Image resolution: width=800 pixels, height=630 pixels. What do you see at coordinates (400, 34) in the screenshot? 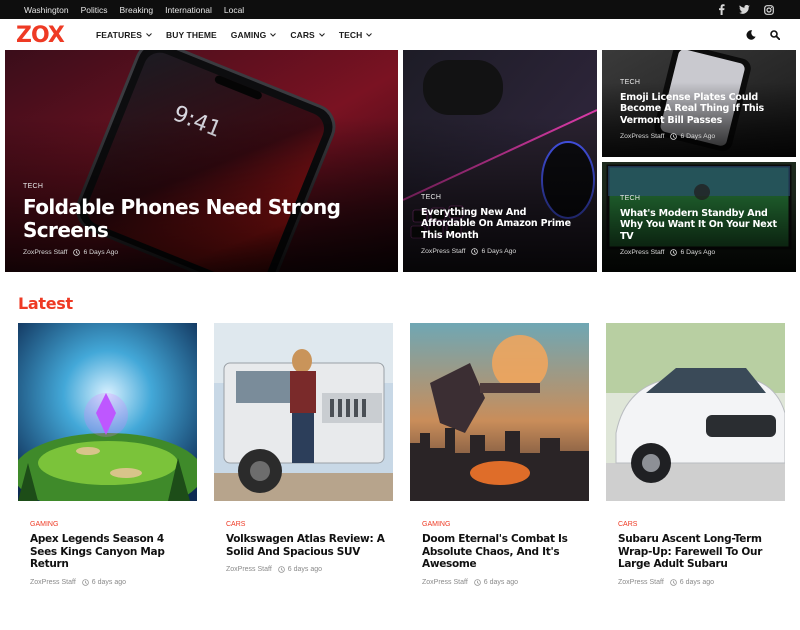
I see `main-header: ZOX FEATURES BUY THEME GAMING CARS TECH` at bounding box center [400, 34].